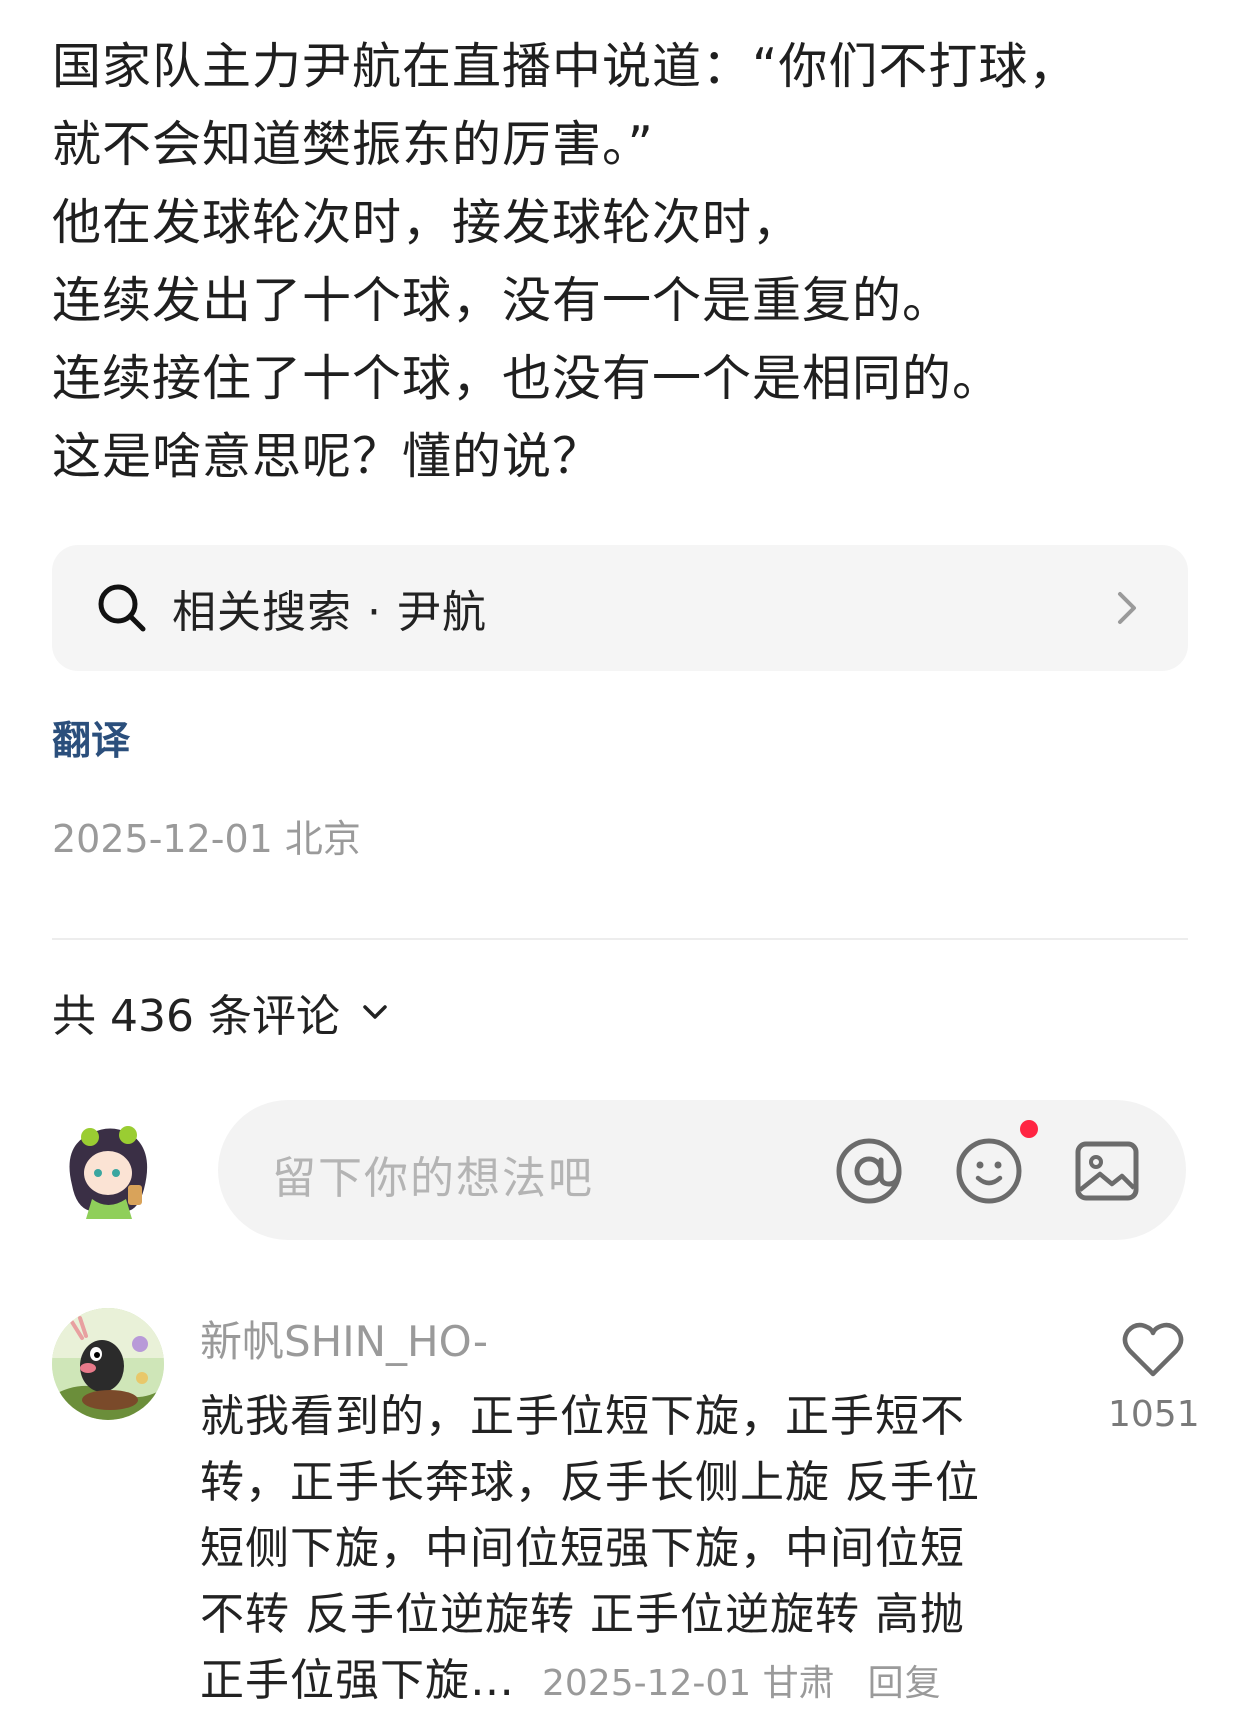 This screenshot has width=1239, height=1717. Describe the element at coordinates (122, 608) in the screenshot. I see `search-icon` at that location.